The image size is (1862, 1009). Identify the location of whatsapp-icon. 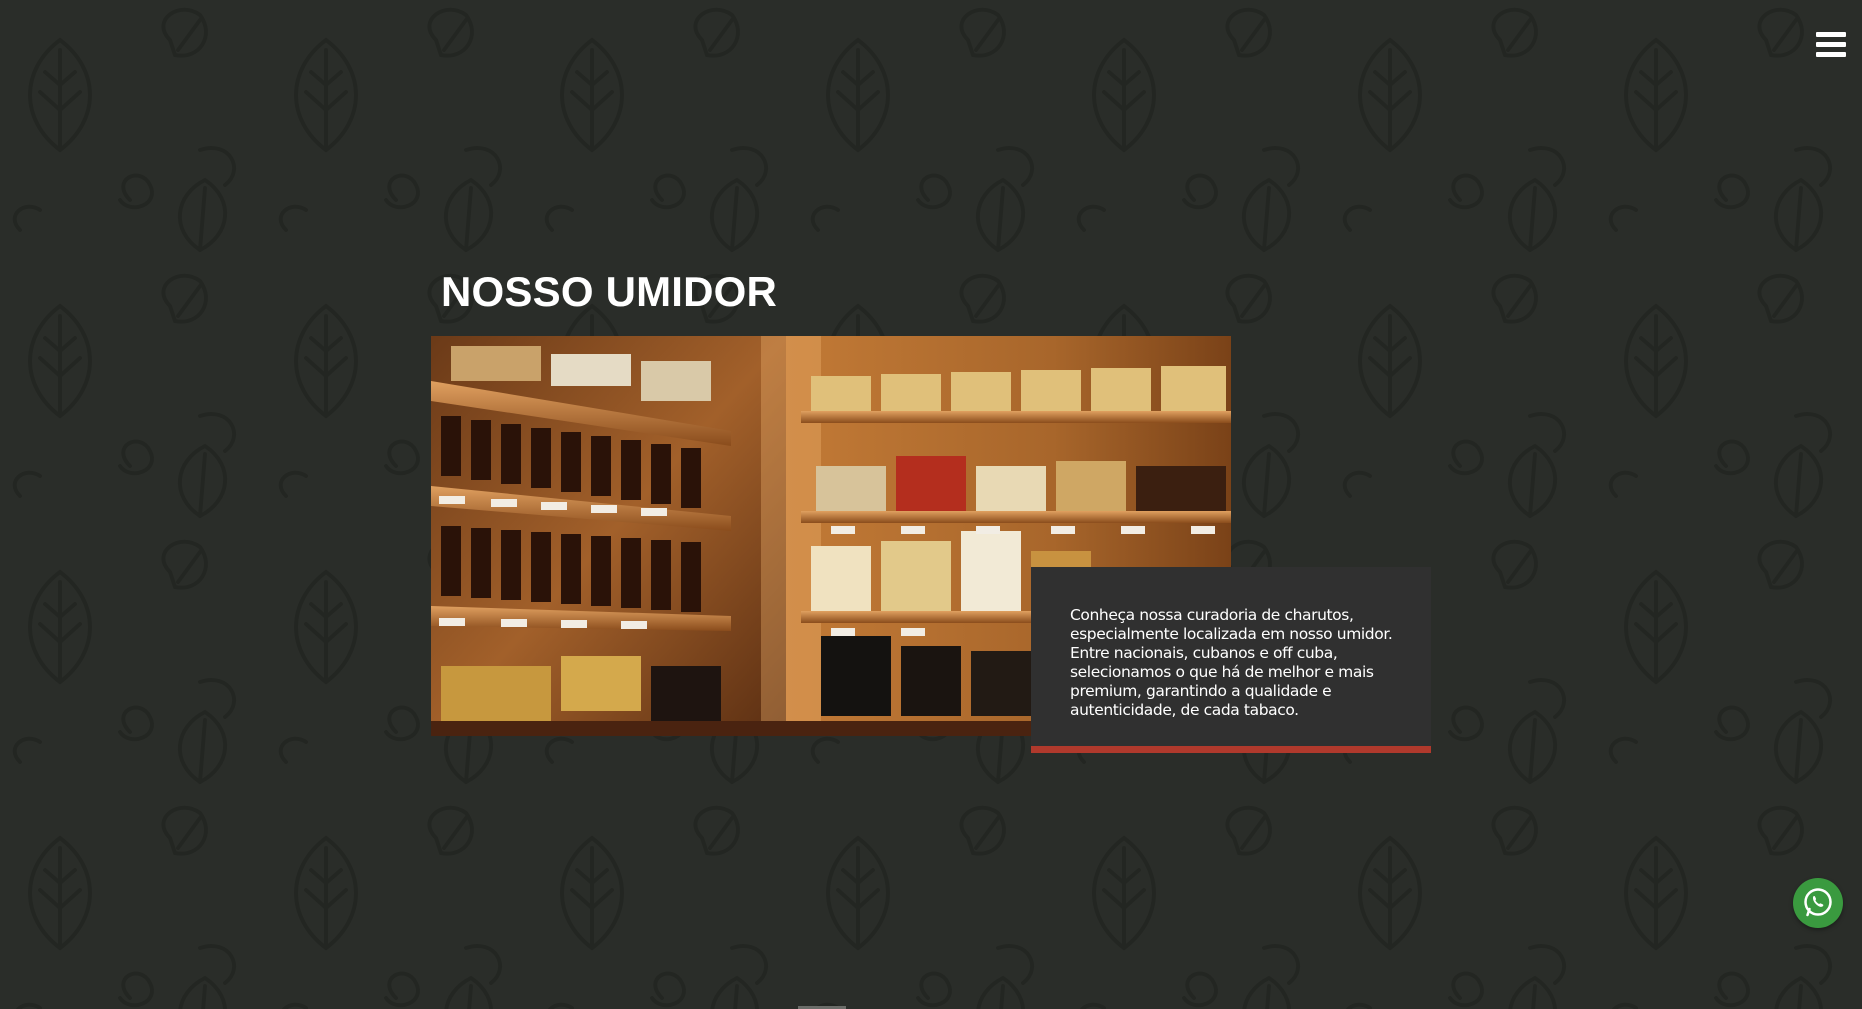
(1818, 902).